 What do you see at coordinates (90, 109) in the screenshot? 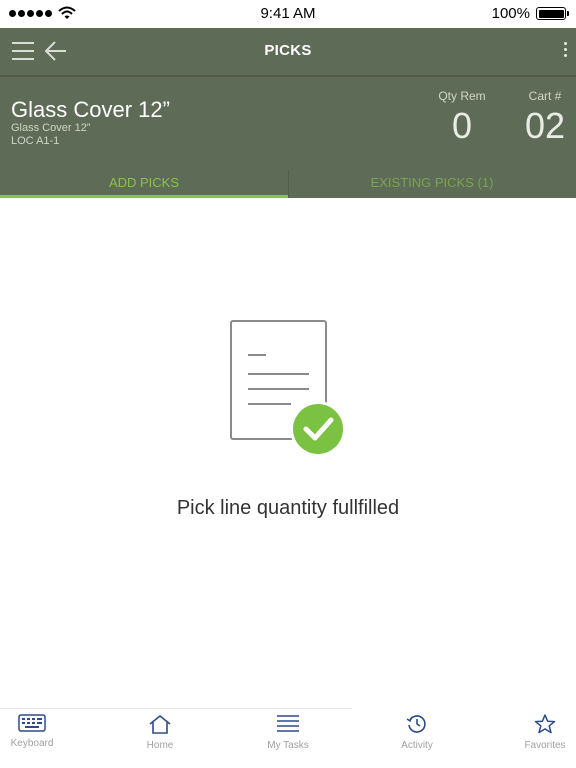
I see `item-name: Glass Cover 12”` at bounding box center [90, 109].